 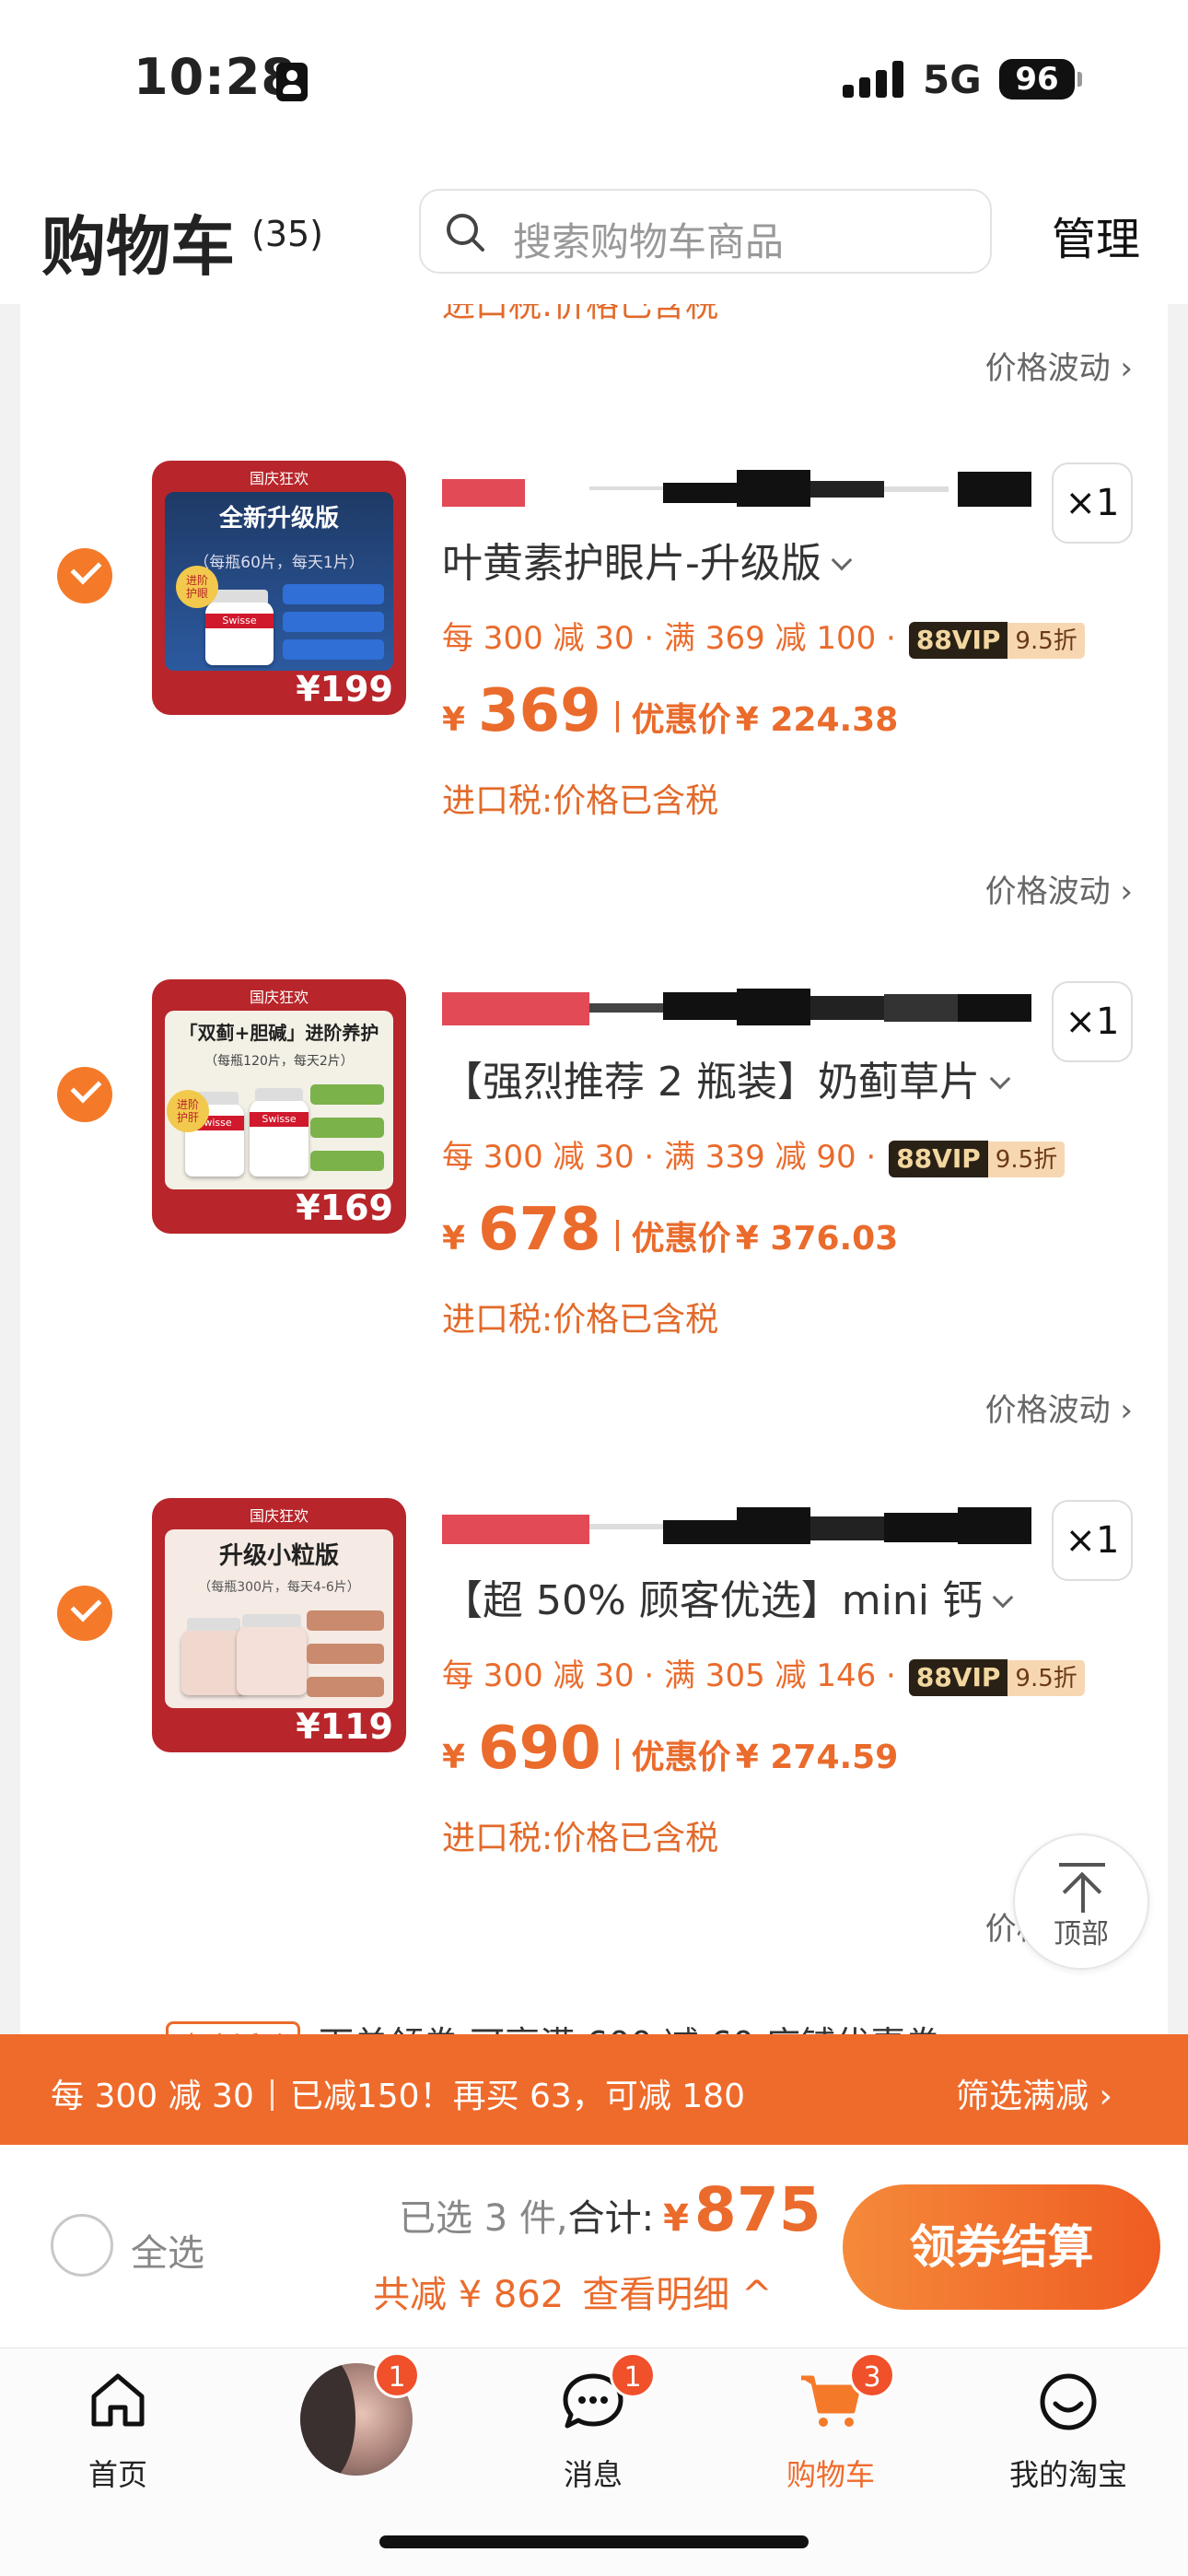 I want to click on sum-label: 合计:, so click(x=611, y=2218).